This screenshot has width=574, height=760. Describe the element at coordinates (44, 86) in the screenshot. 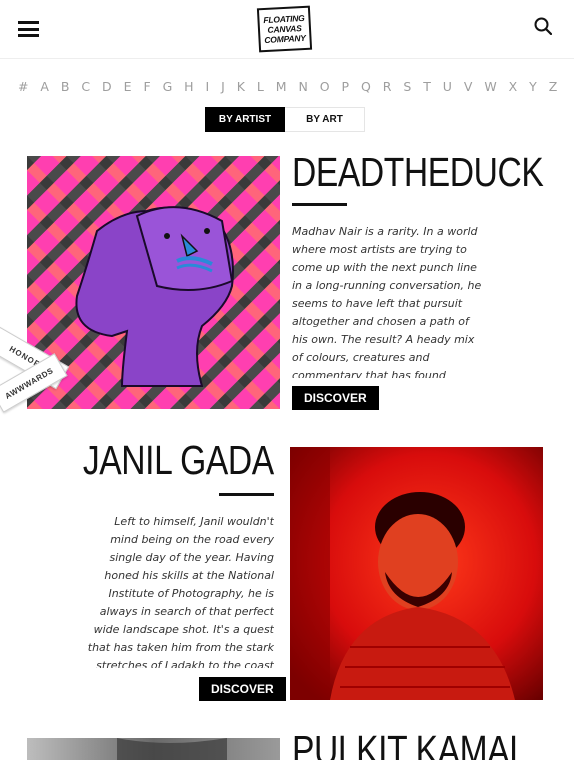

I see `alphabet-letter: A` at that location.